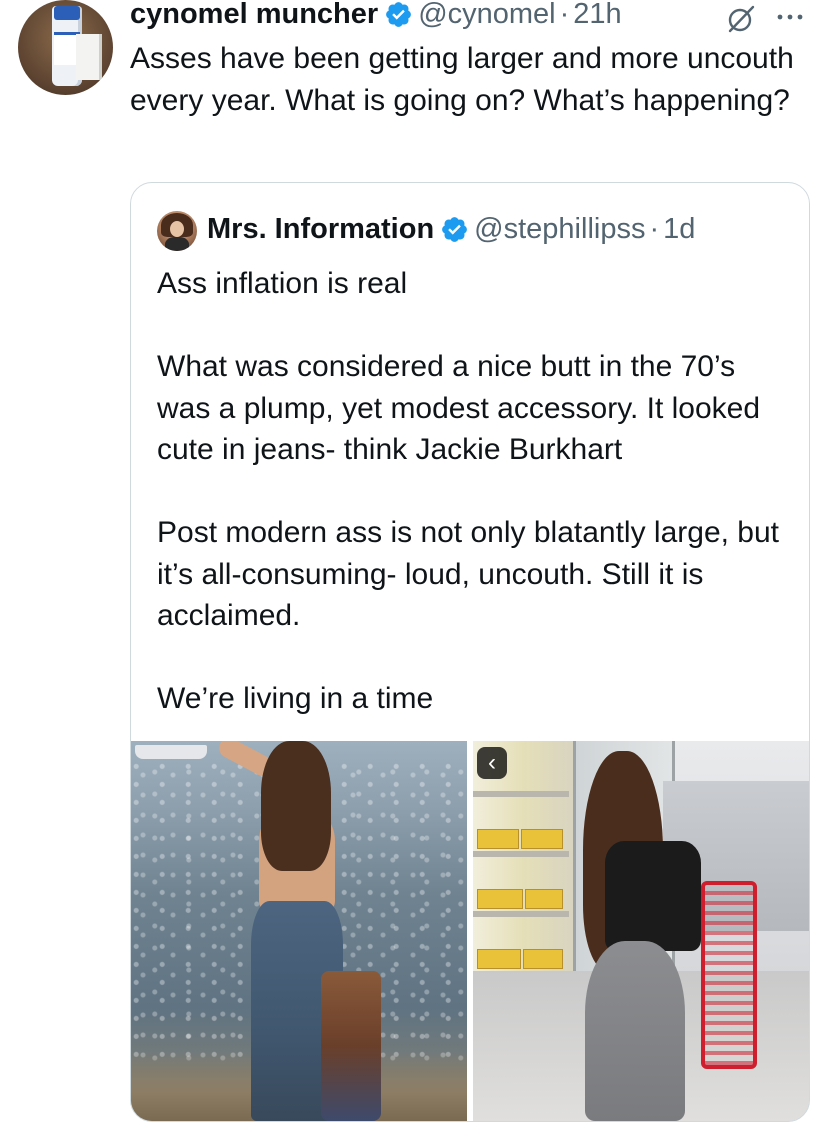  I want to click on author-name: cynomel muncher, so click(254, 16).